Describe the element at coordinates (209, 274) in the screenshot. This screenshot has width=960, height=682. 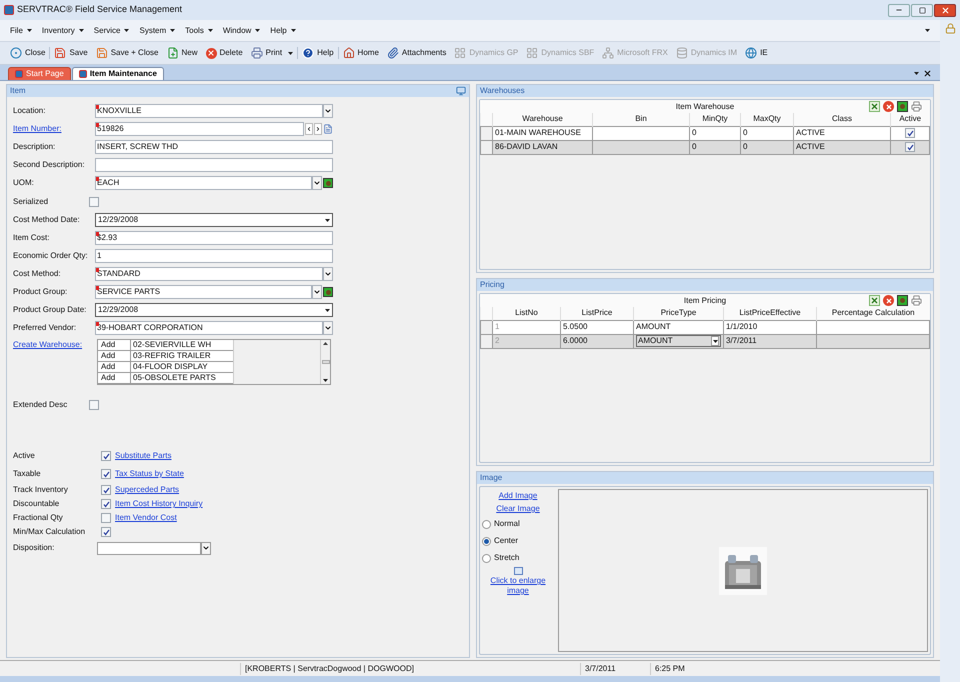
I see `input-field: STANDARD` at that location.